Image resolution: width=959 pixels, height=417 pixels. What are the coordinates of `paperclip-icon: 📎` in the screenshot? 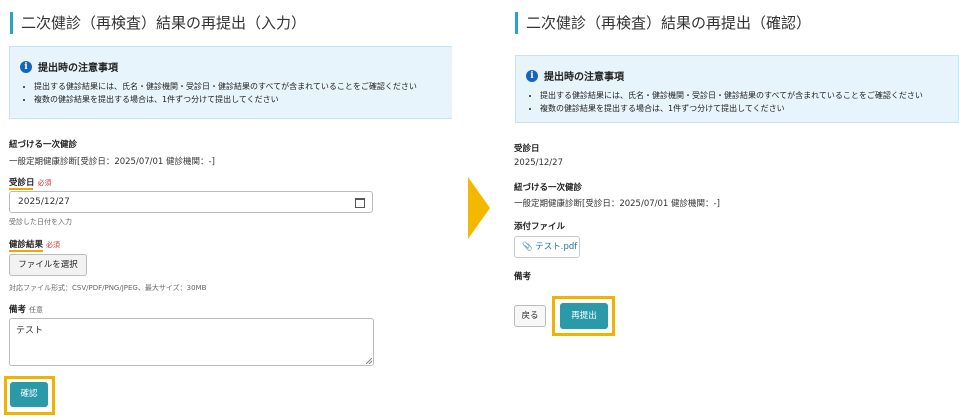 It's located at (527, 247).